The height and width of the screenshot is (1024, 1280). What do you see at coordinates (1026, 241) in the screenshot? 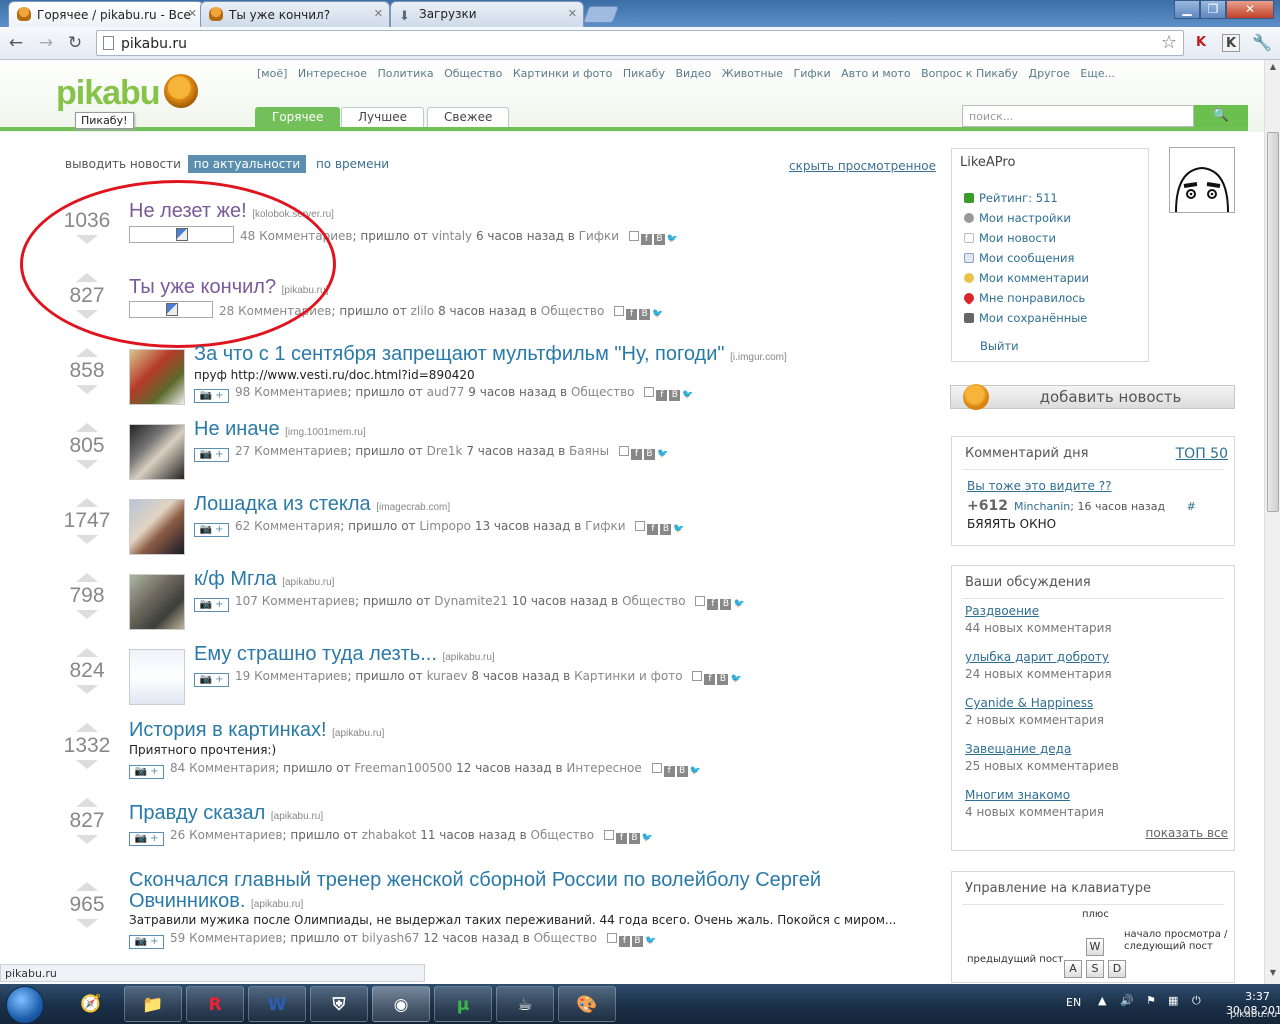
I see `user-menu-news: Мои новости` at bounding box center [1026, 241].